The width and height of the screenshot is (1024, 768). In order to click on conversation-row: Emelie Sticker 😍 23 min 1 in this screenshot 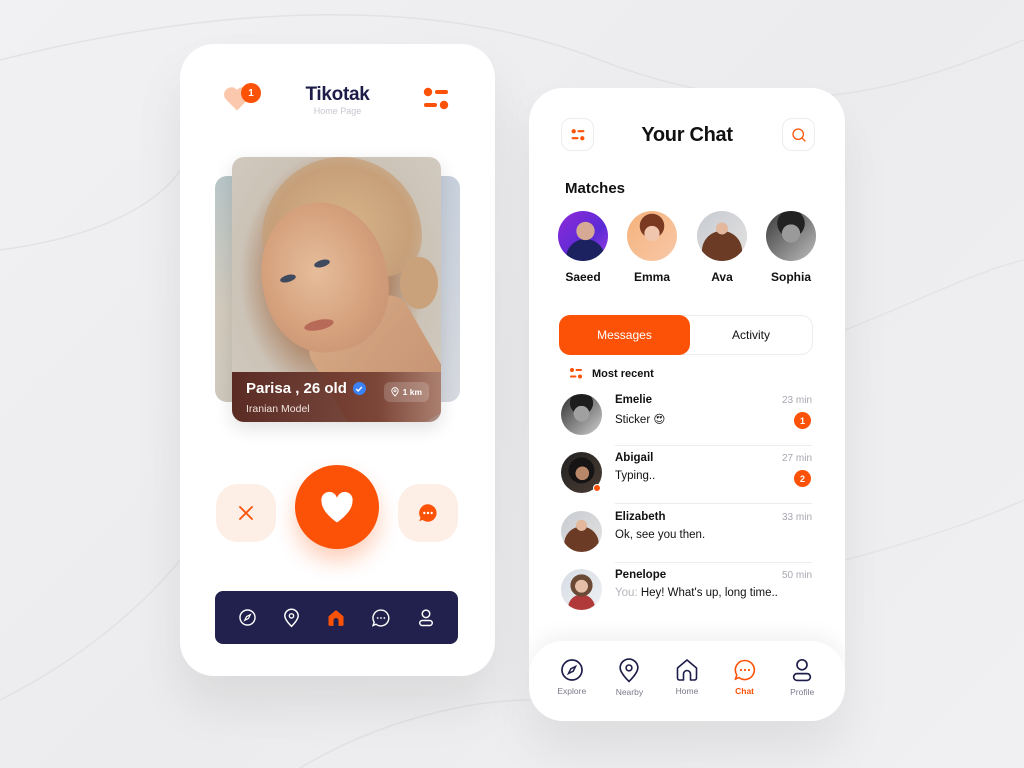, I will do `click(686, 417)`.